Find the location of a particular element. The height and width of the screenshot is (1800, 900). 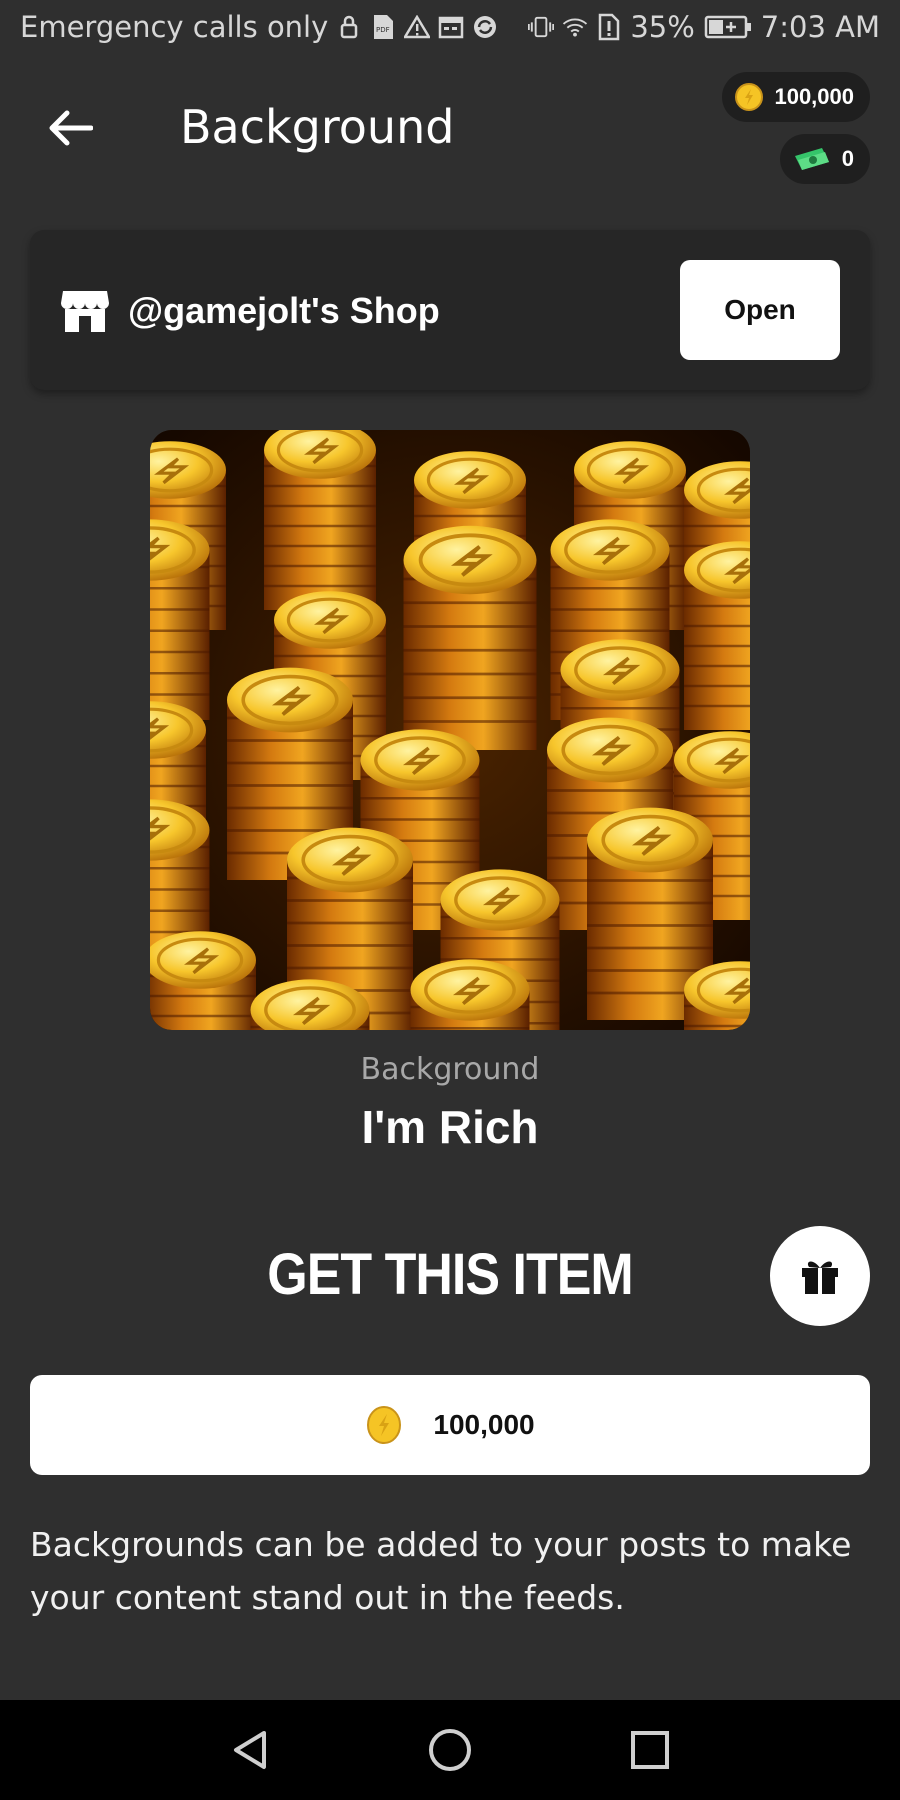

page-title: Background is located at coordinates (317, 127).